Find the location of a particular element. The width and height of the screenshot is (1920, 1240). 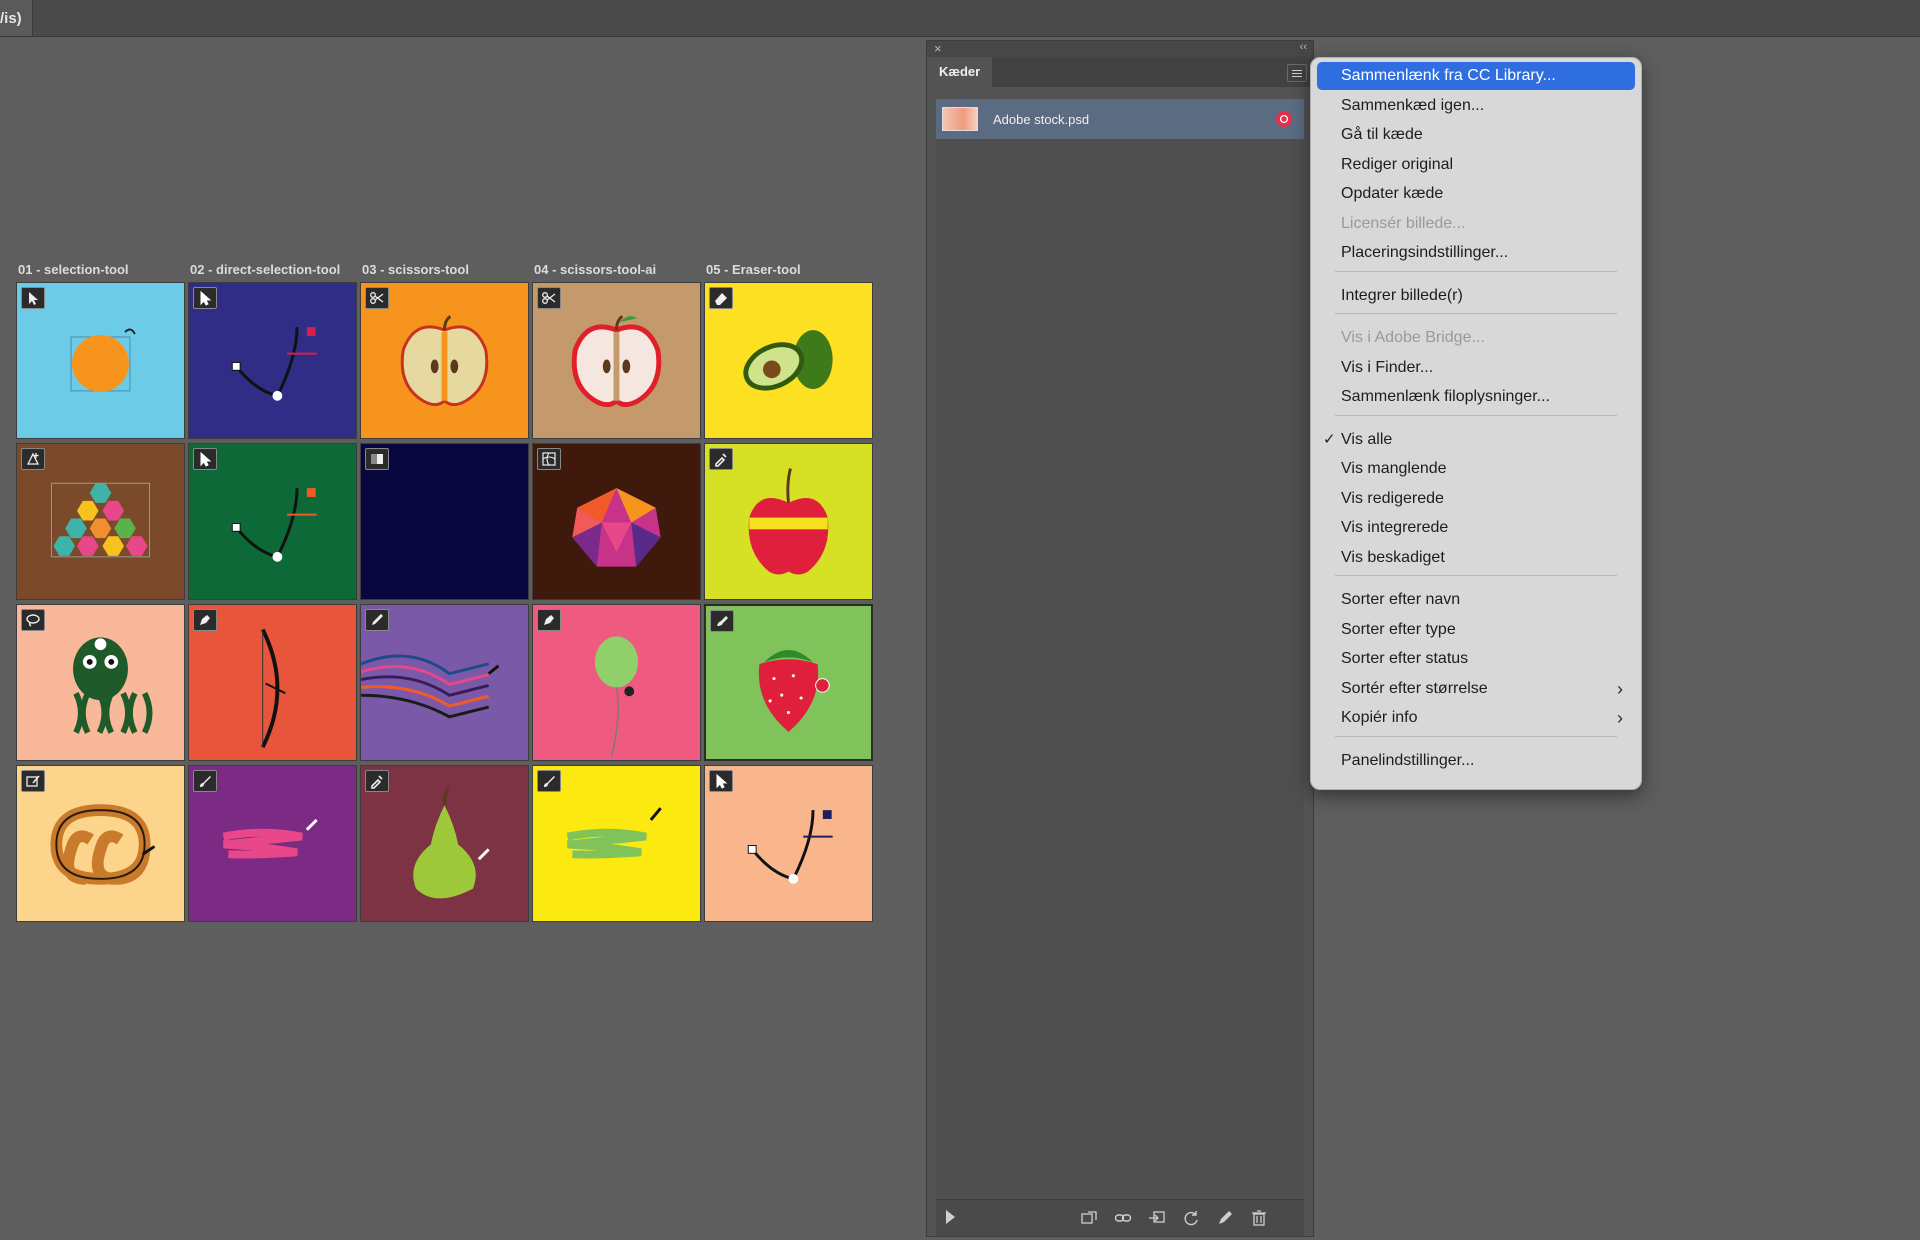

menu-item-label: Integrer billede(r) is located at coordinates (1402, 295).